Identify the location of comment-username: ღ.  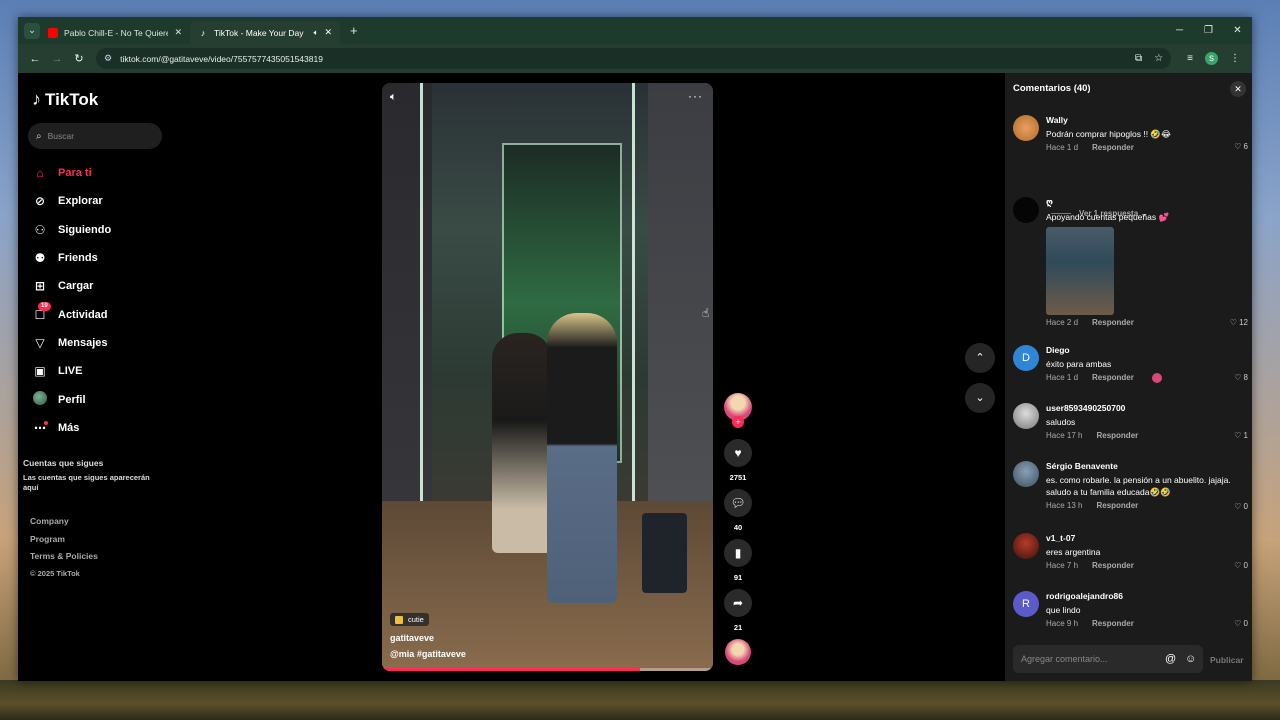
(1143, 202).